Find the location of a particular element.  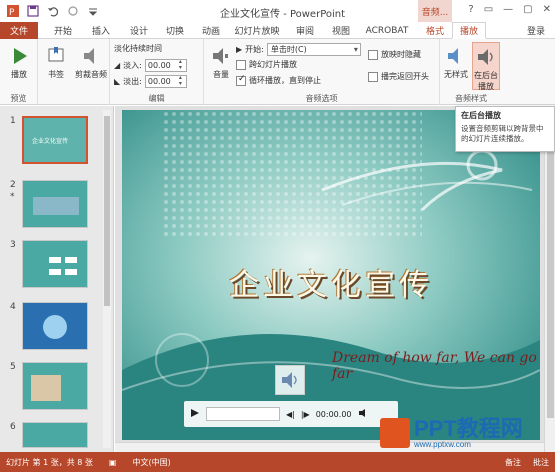

ribbon: 播放 预览 书签 剪裁音频 淡化持续时间 ◢ 淡入: 00.00 ◣ 淡出: 0 is located at coordinates (277, 72).